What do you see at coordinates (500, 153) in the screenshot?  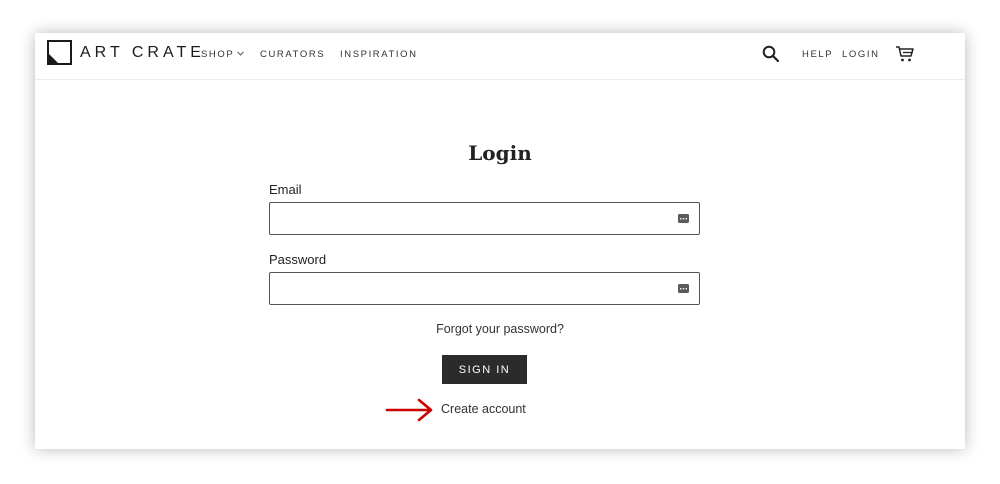 I see `page-title: Login` at bounding box center [500, 153].